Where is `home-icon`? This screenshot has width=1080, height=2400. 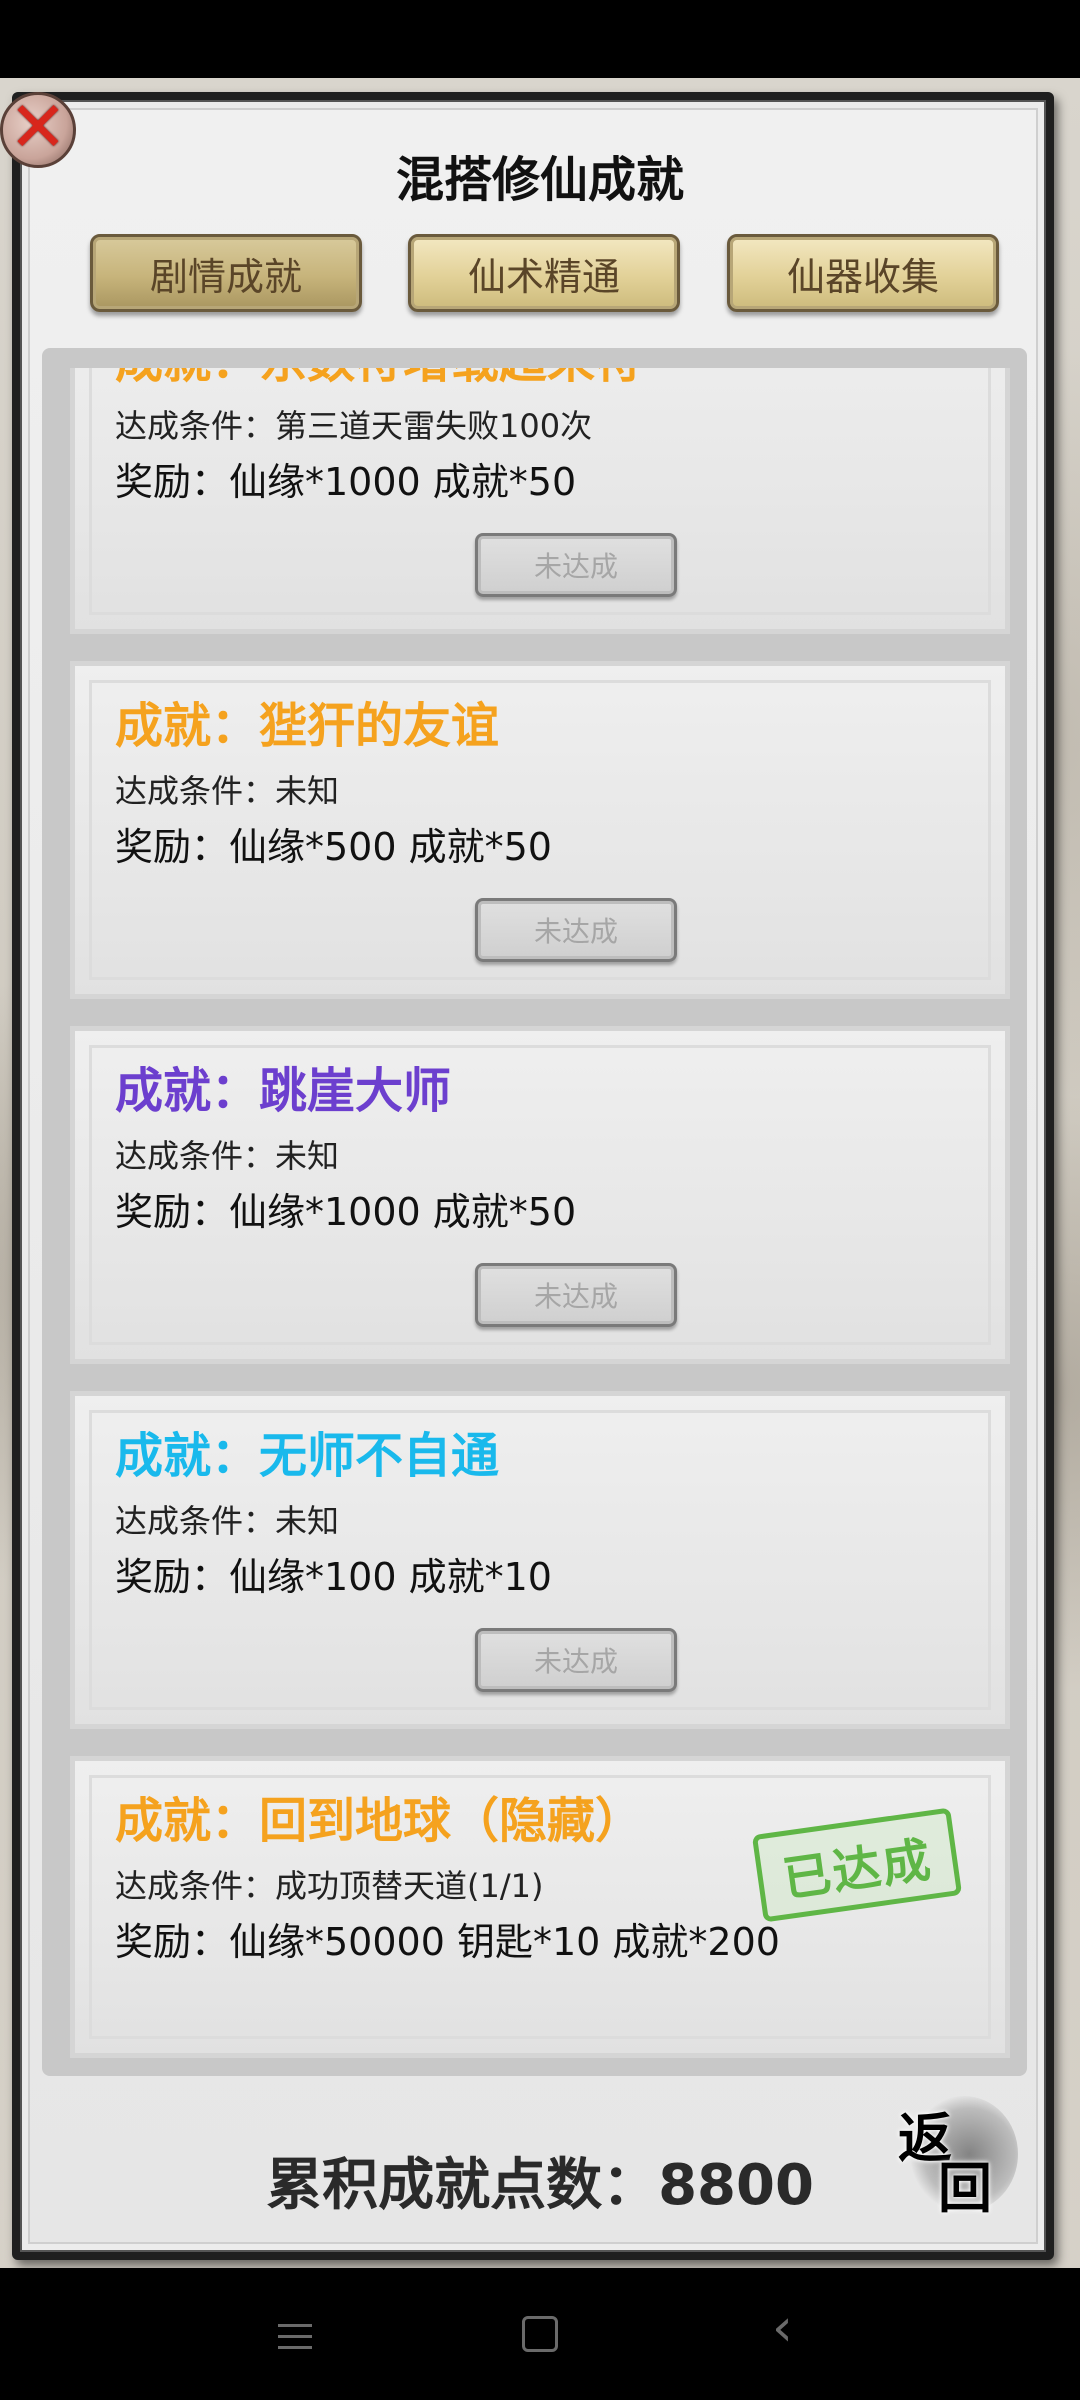 home-icon is located at coordinates (540, 2334).